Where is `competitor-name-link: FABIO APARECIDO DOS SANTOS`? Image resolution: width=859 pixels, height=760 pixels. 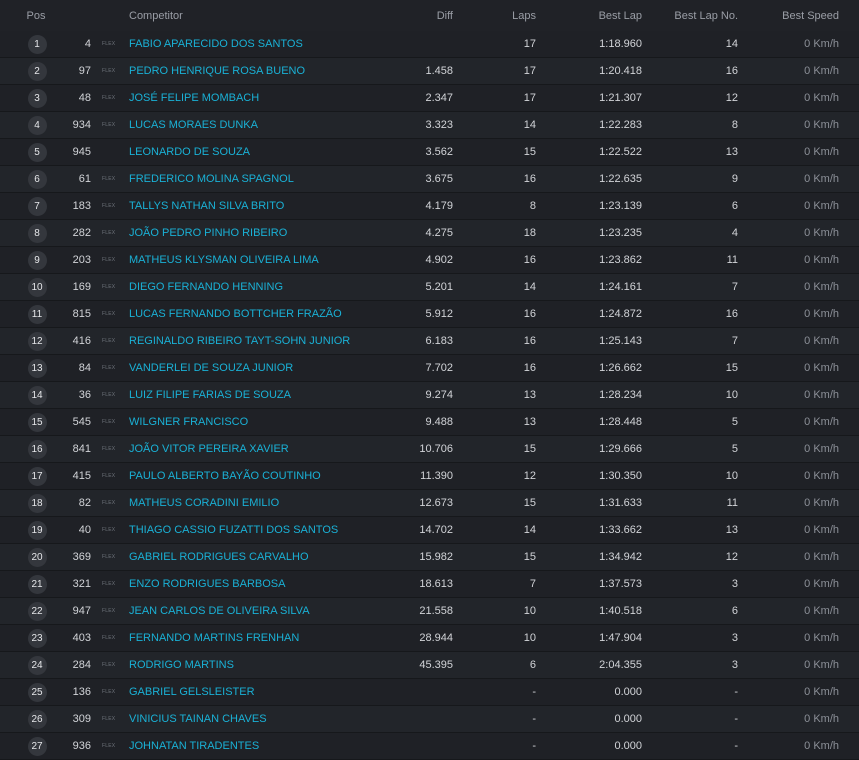 competitor-name-link: FABIO APARECIDO DOS SANTOS is located at coordinates (216, 44).